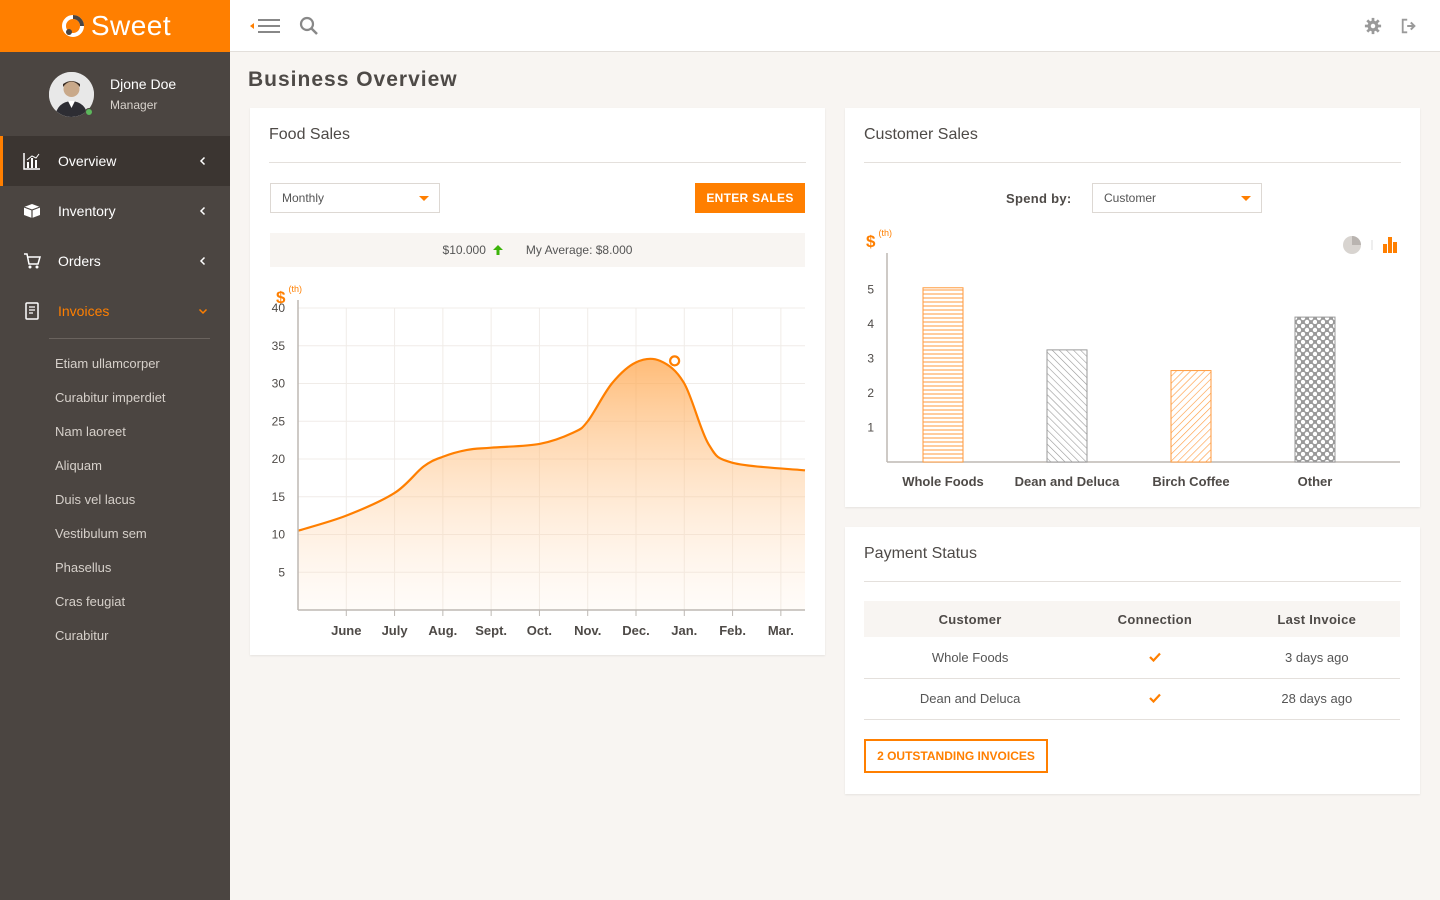  I want to click on sidebar-subitem: Aliquam, so click(115, 466).